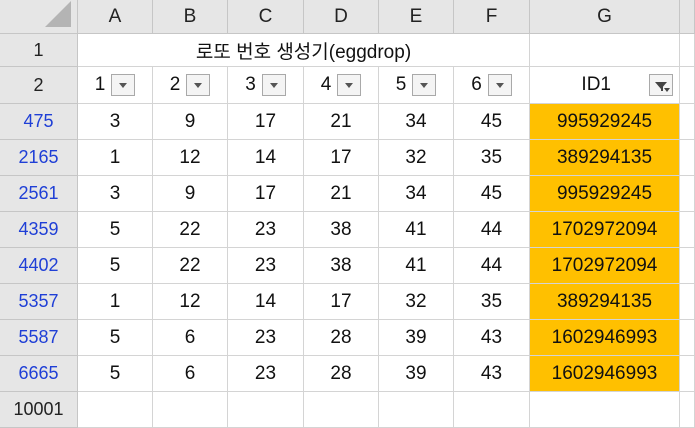 The width and height of the screenshot is (695, 428). Describe the element at coordinates (39, 266) in the screenshot. I see `row-header-4402: 4402` at that location.